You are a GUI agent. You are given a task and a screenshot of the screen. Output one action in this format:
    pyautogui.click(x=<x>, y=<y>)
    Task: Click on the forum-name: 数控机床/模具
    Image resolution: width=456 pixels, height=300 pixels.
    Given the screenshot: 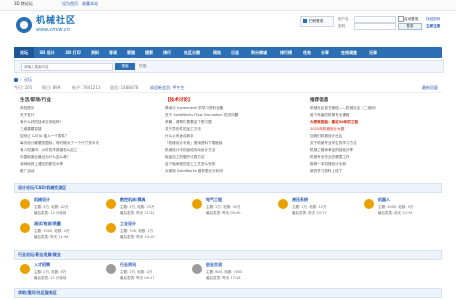 What is the action you would take?
    pyautogui.click(x=132, y=200)
    